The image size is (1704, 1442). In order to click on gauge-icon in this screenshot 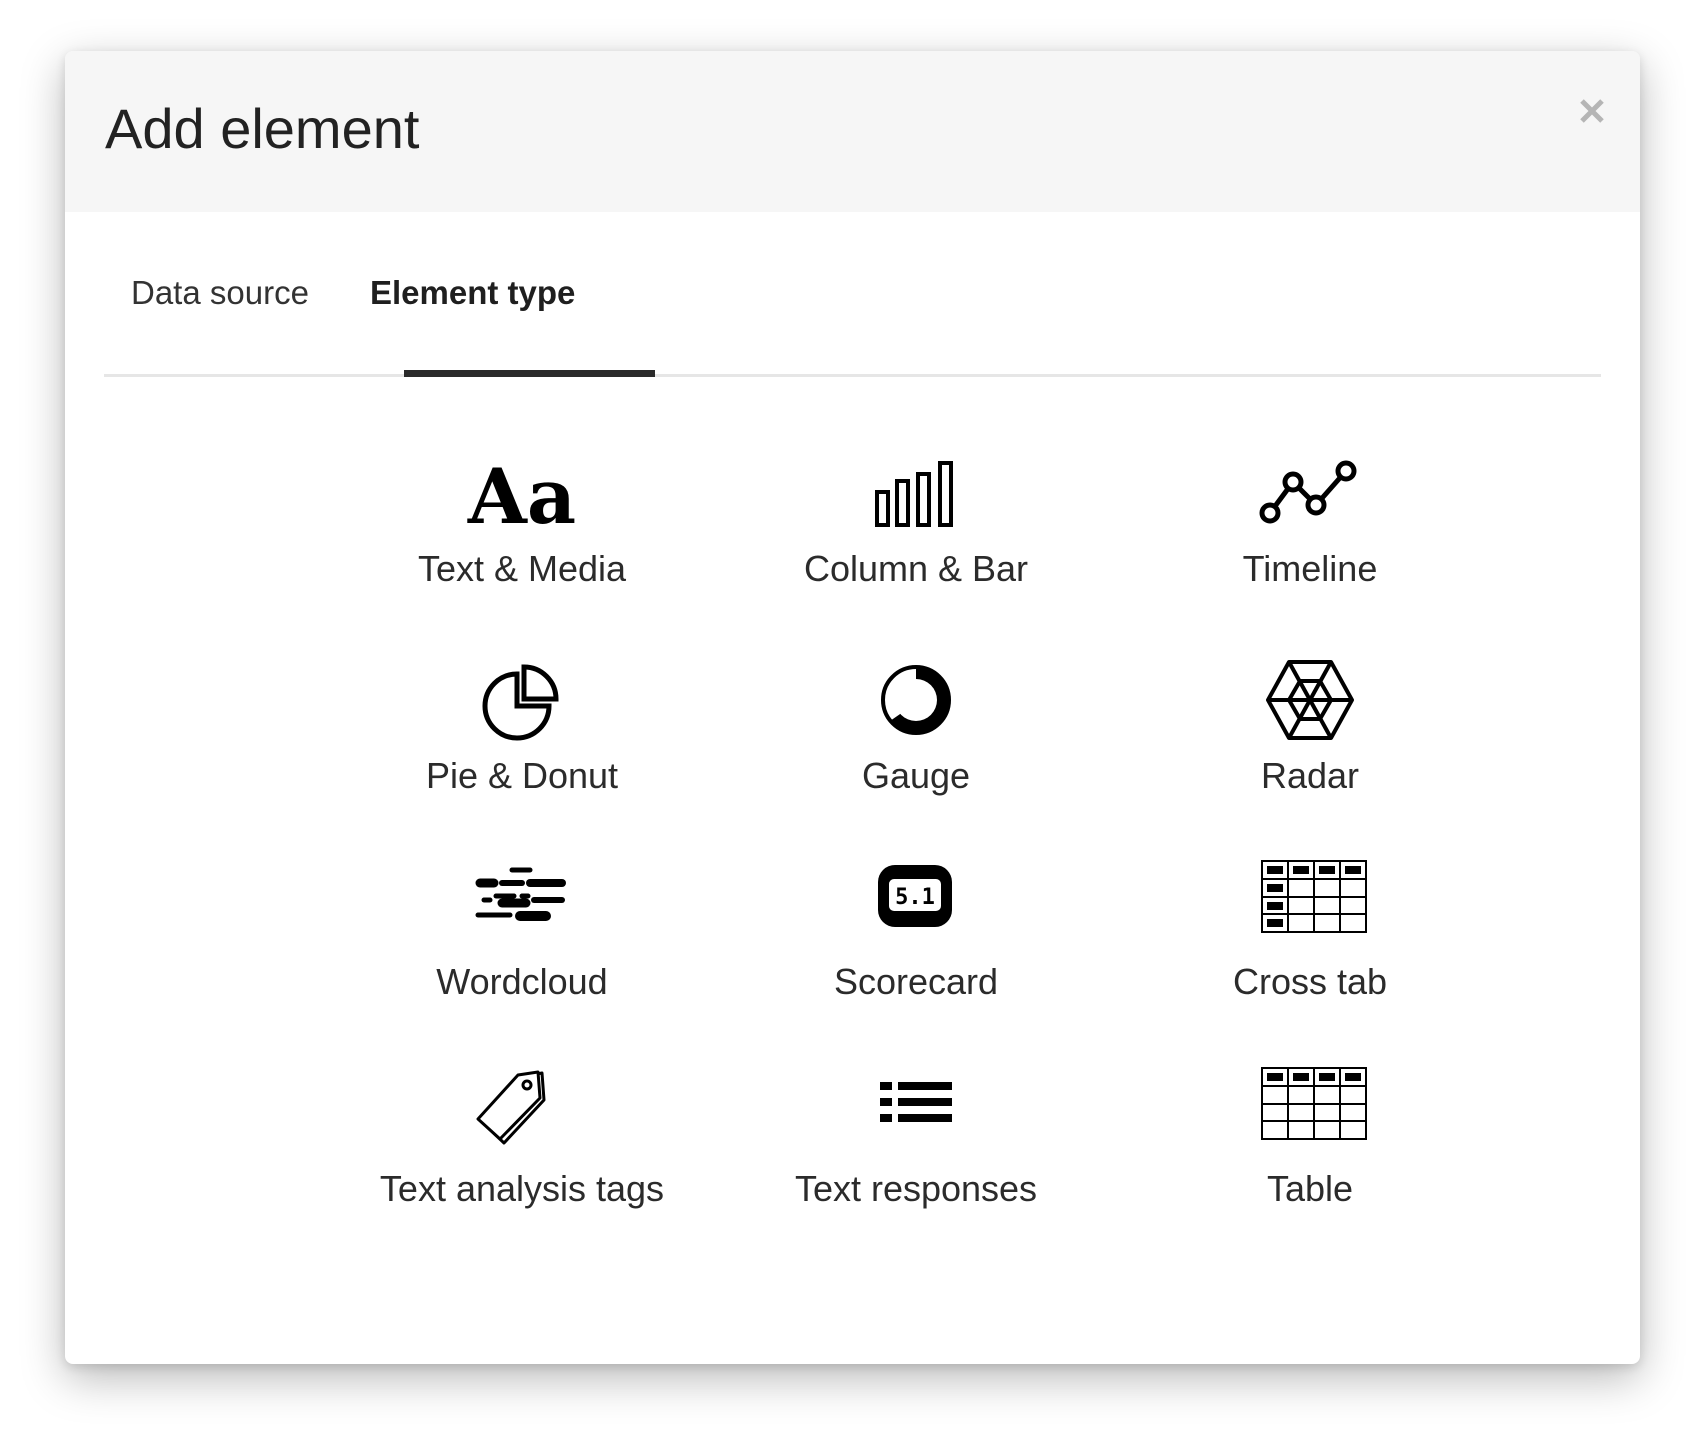, I will do `click(916, 702)`.